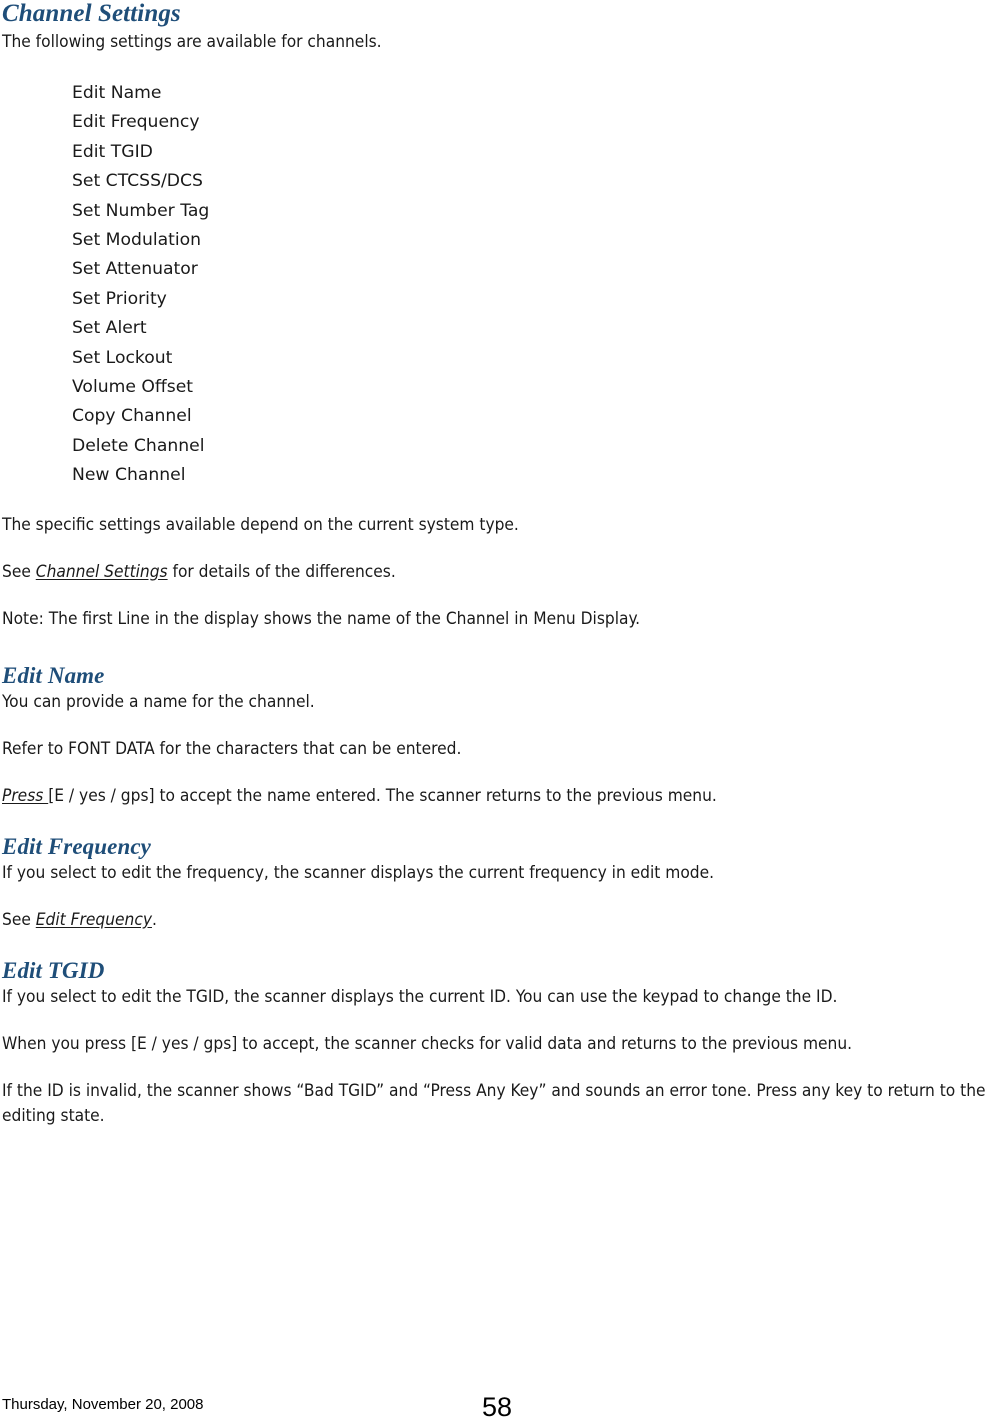 The height and width of the screenshot is (1428, 994). Describe the element at coordinates (94, 920) in the screenshot. I see `link-edit-frequency: Edit Frequency` at that location.